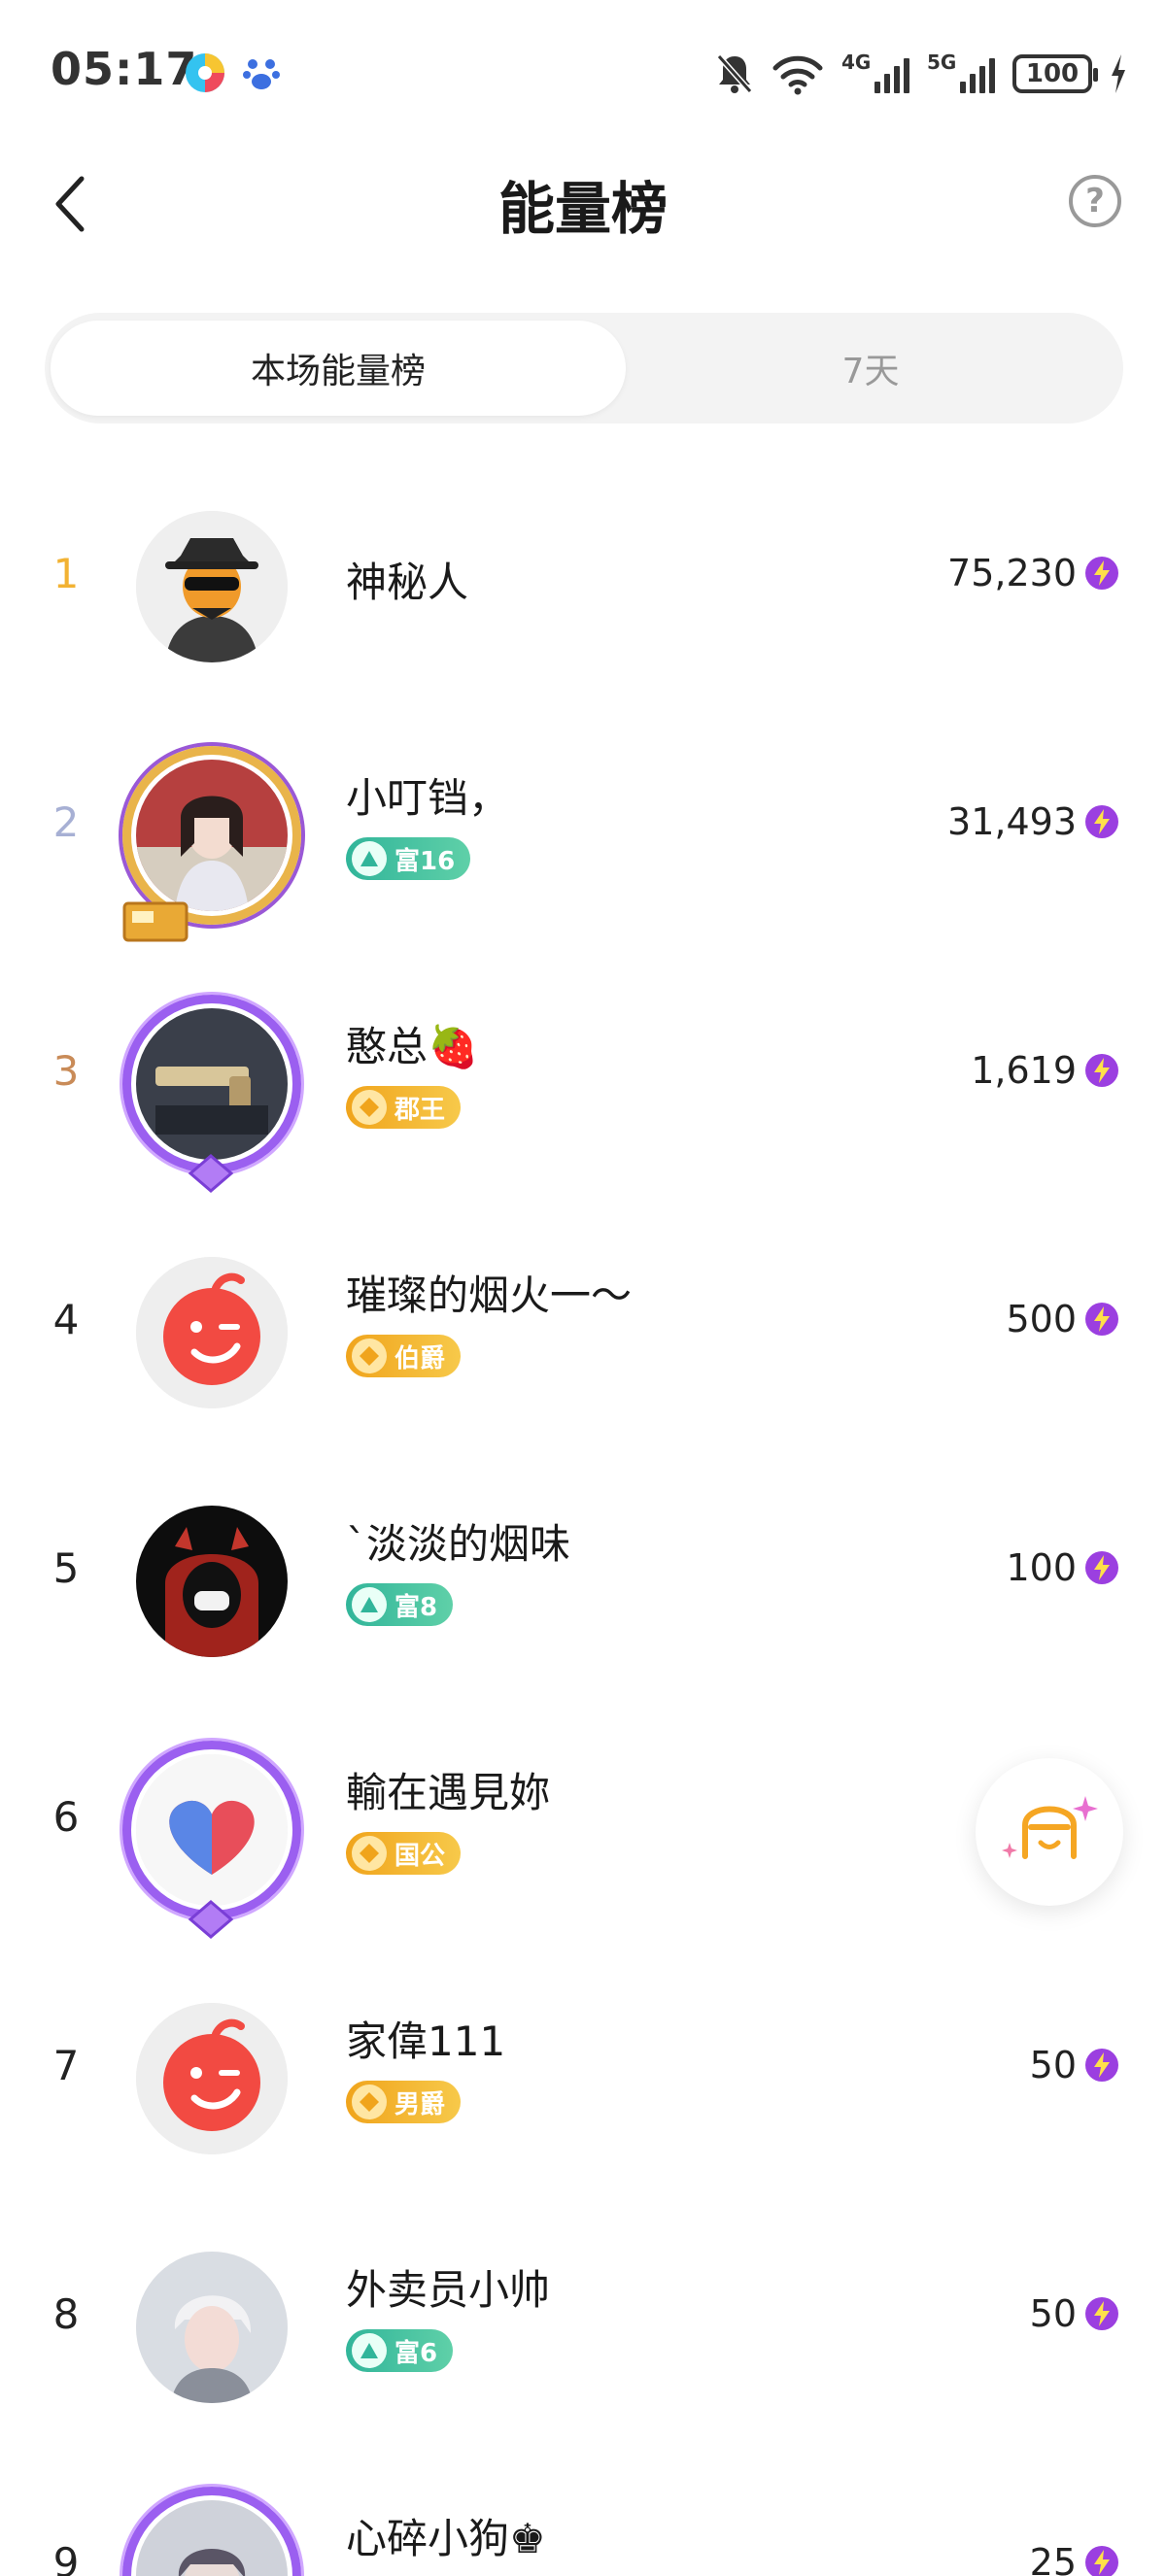 The image size is (1166, 2576). I want to click on noble-level-badge: 伯爵, so click(404, 1356).